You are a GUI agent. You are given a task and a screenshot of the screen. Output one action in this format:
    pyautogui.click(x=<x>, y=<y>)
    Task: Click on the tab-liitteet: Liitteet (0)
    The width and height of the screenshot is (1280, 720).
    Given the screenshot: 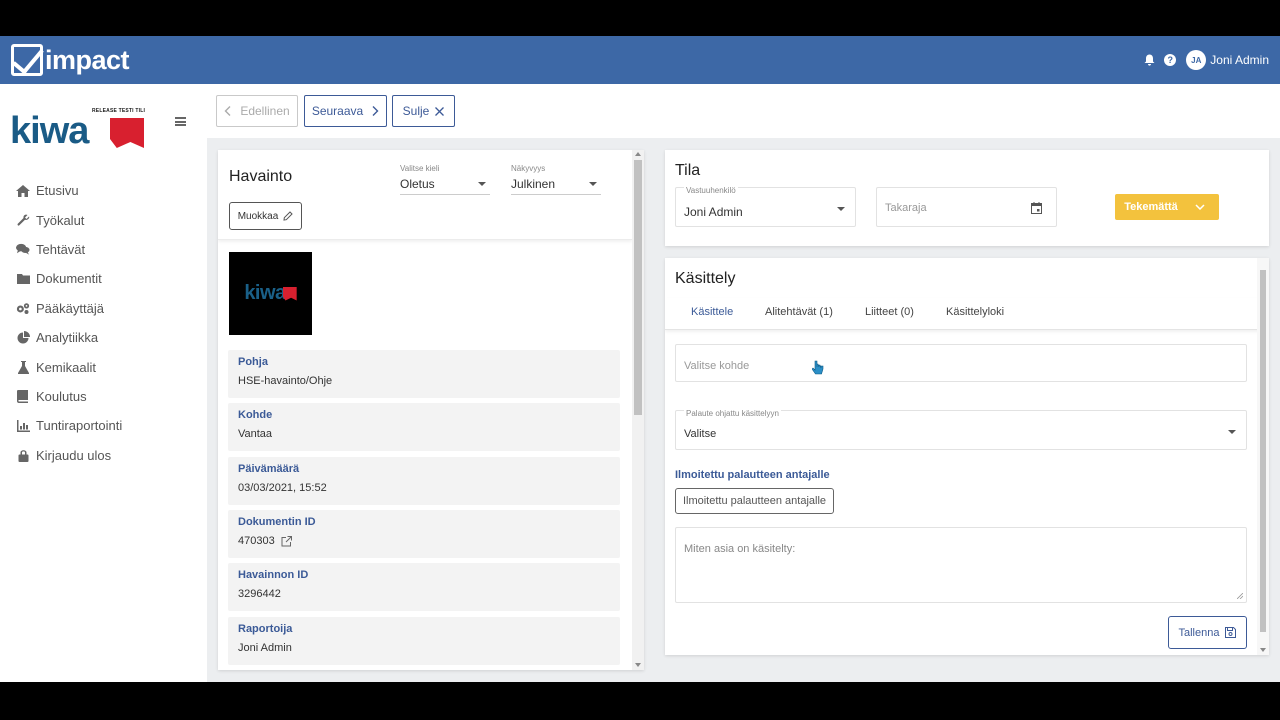 What is the action you would take?
    pyautogui.click(x=889, y=312)
    